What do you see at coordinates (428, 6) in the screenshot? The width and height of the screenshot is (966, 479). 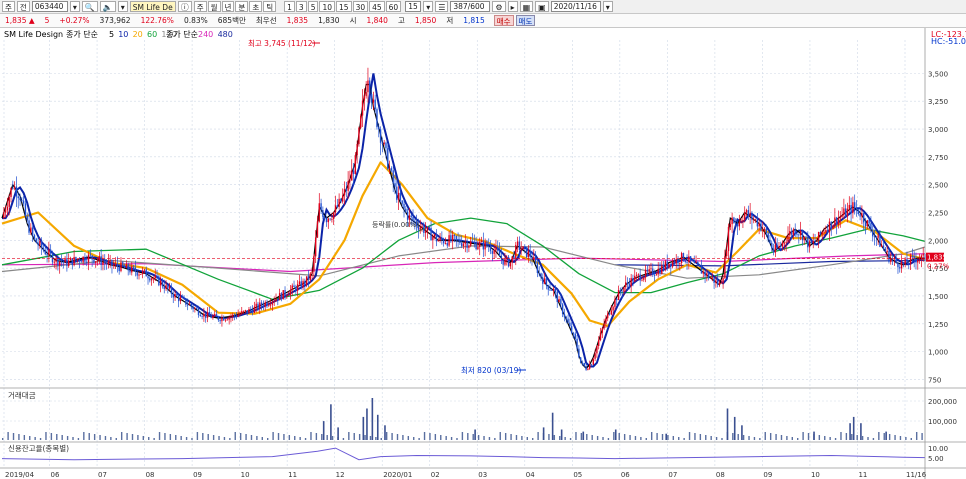 I see `unit-dropdown-icon: ▾` at bounding box center [428, 6].